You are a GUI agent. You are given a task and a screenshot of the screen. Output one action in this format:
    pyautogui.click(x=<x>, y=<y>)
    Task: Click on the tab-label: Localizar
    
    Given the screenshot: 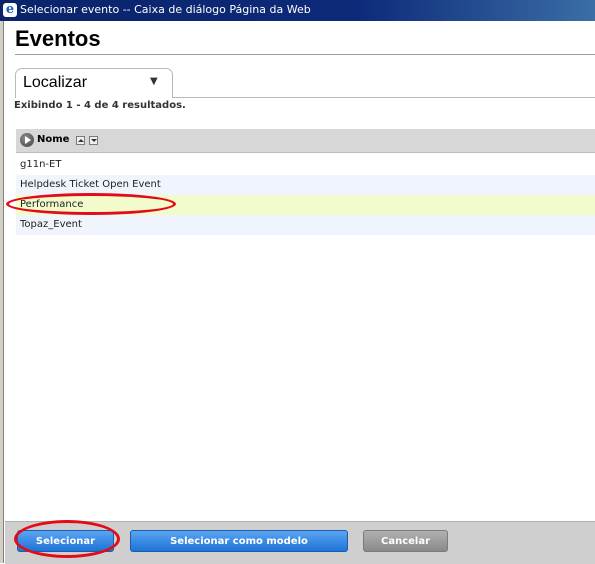 What is the action you would take?
    pyautogui.click(x=55, y=82)
    